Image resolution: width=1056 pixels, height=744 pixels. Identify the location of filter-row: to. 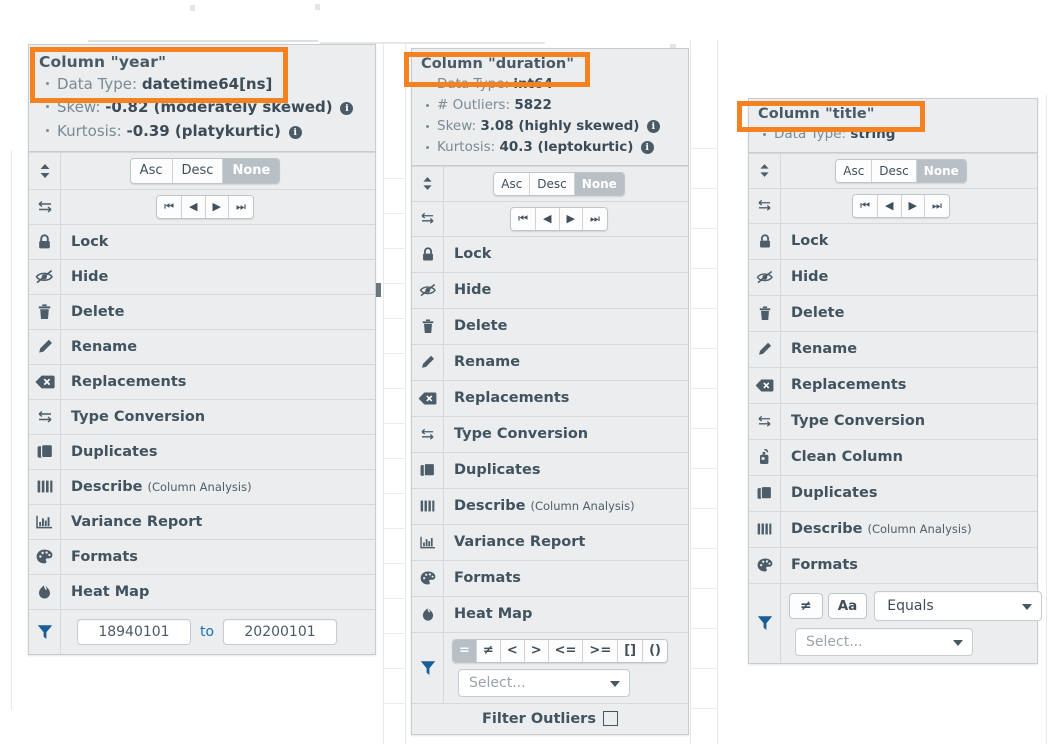
(202, 631).